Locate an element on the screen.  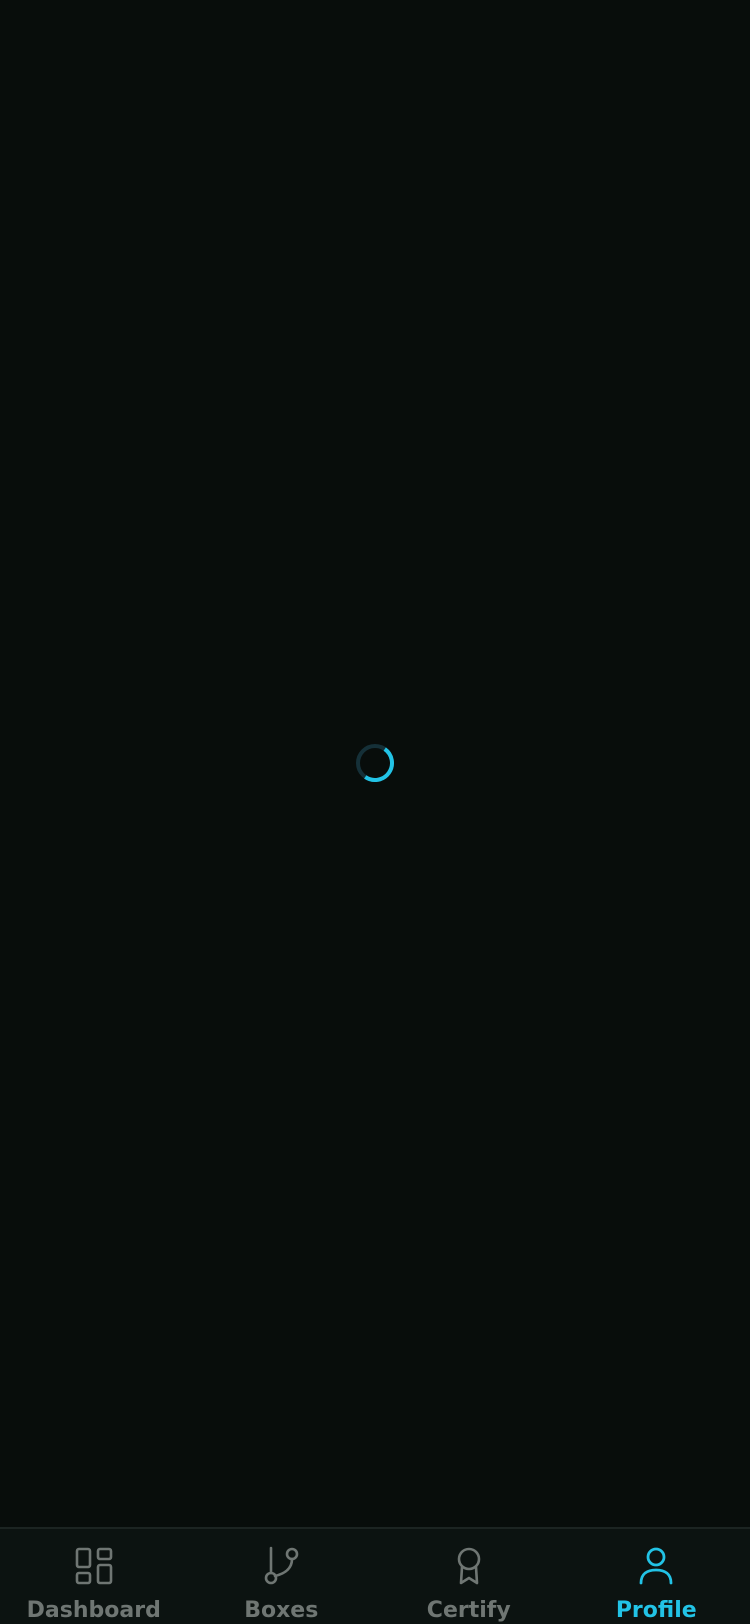
tab-certify: Certify is located at coordinates (469, 1576).